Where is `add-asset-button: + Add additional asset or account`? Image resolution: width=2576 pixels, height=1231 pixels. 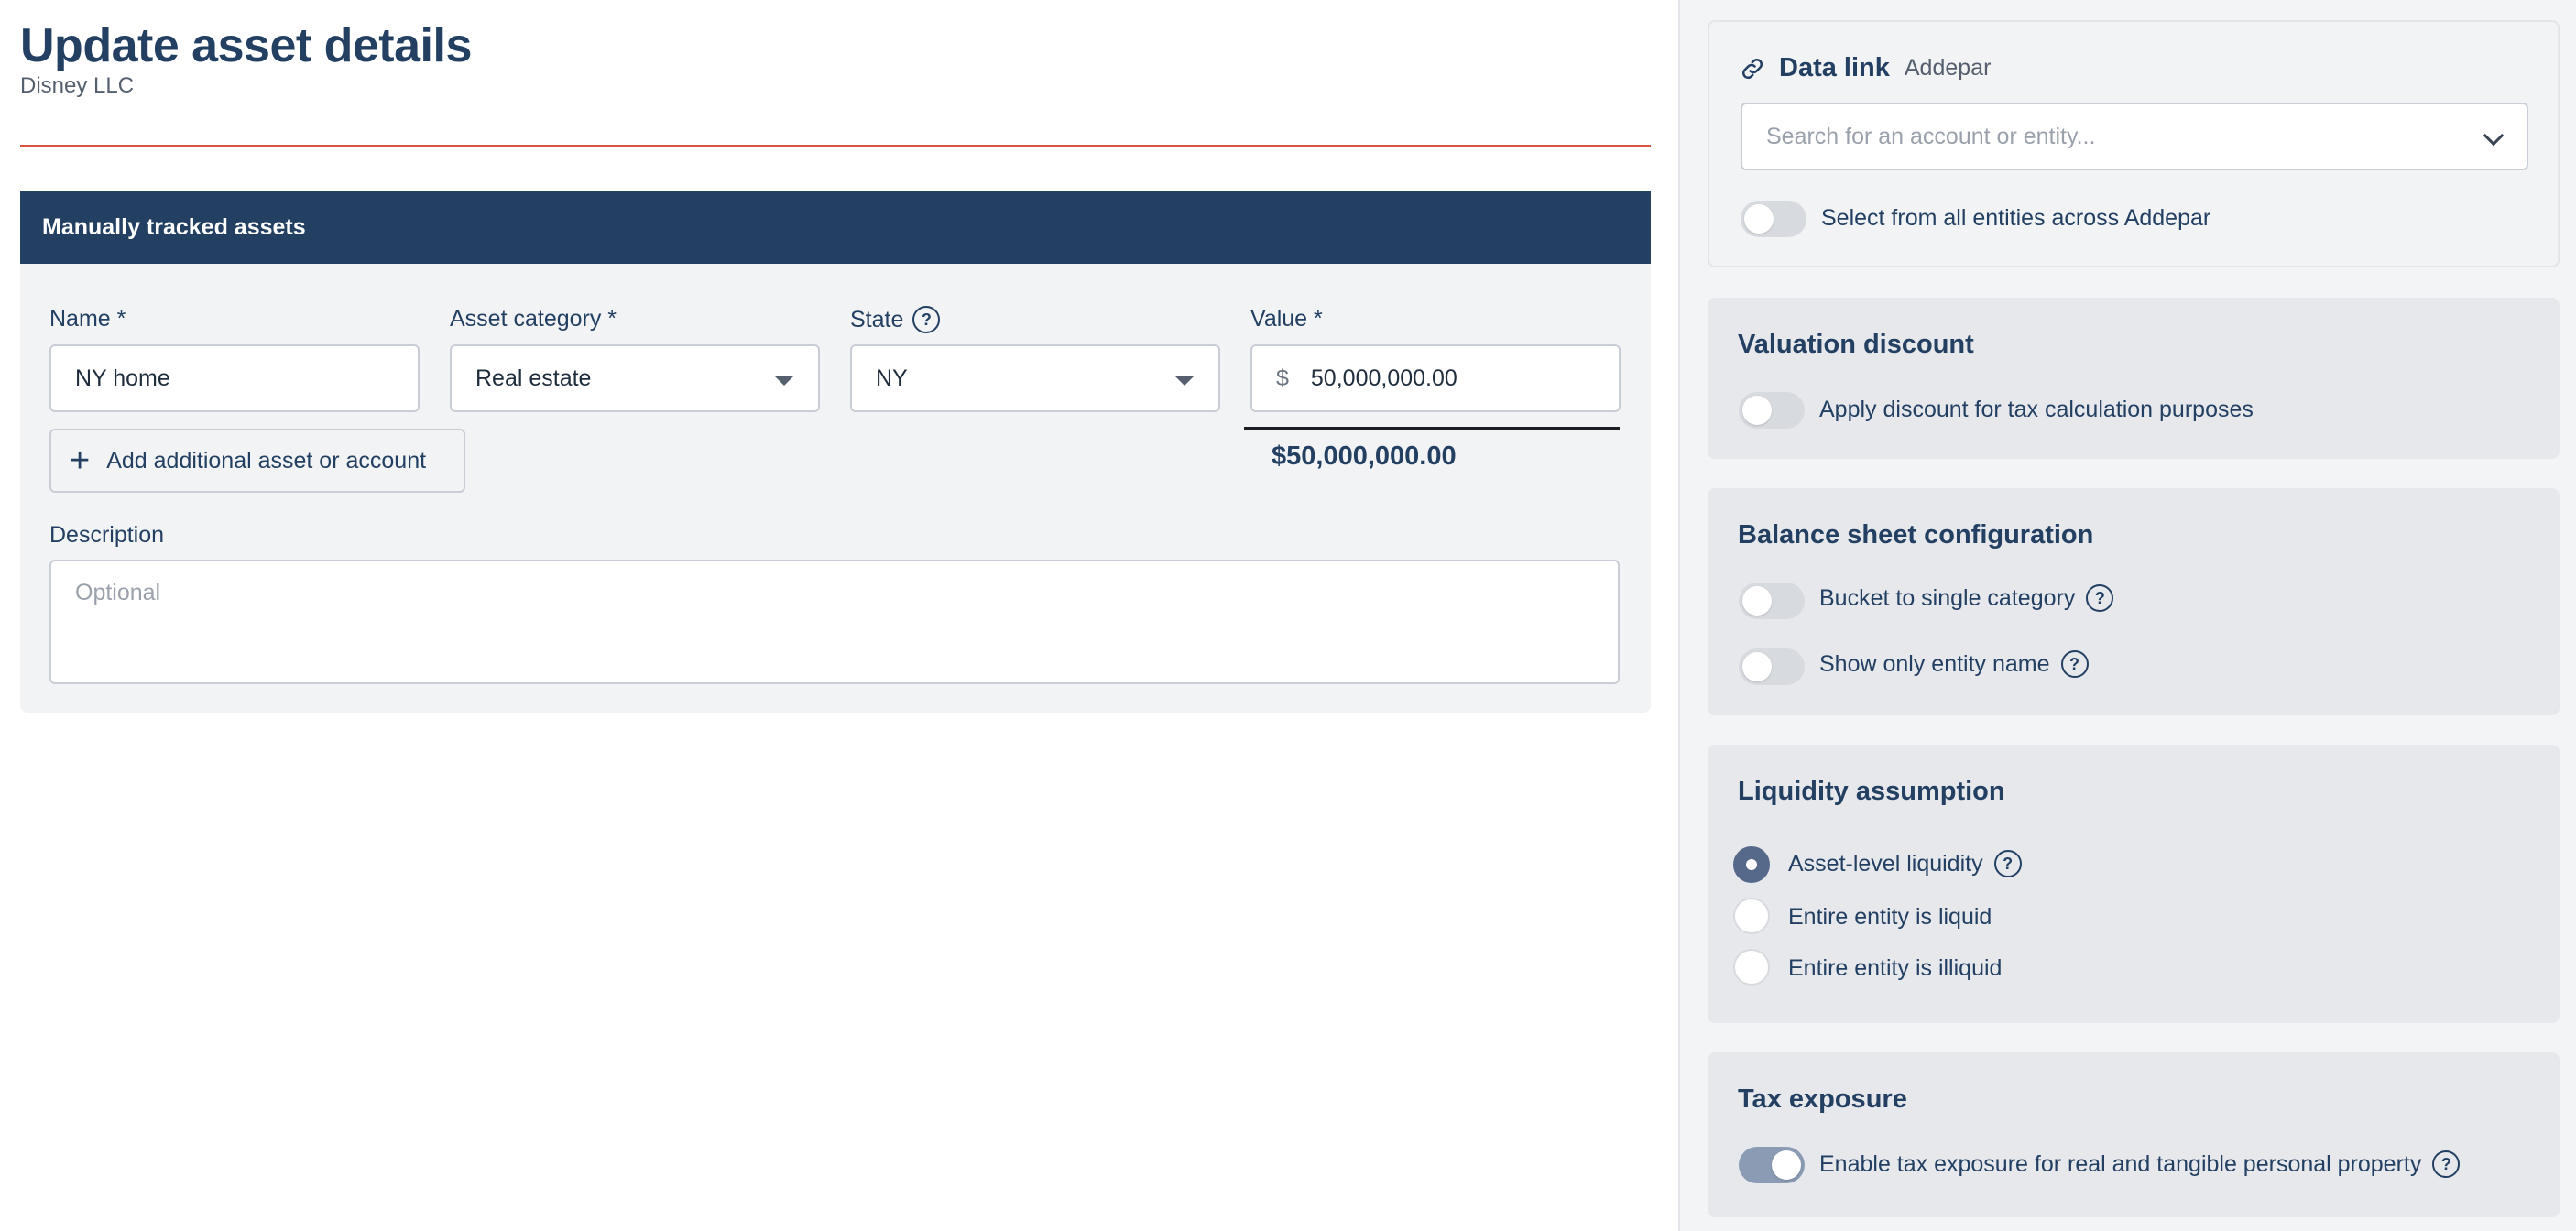
add-asset-button: + Add additional asset or account is located at coordinates (257, 461).